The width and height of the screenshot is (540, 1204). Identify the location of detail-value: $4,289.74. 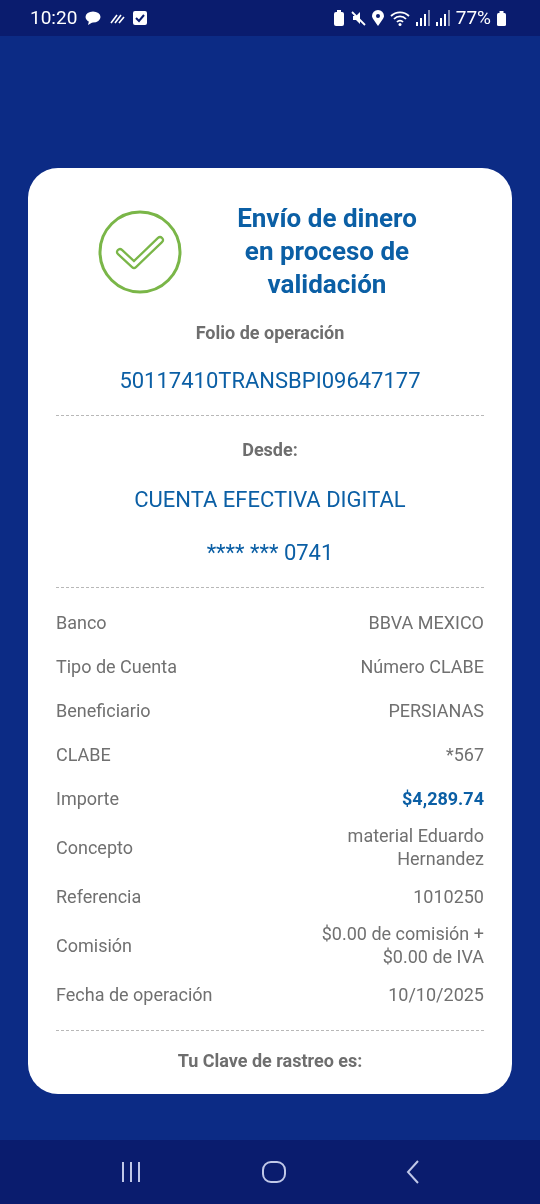
(443, 798).